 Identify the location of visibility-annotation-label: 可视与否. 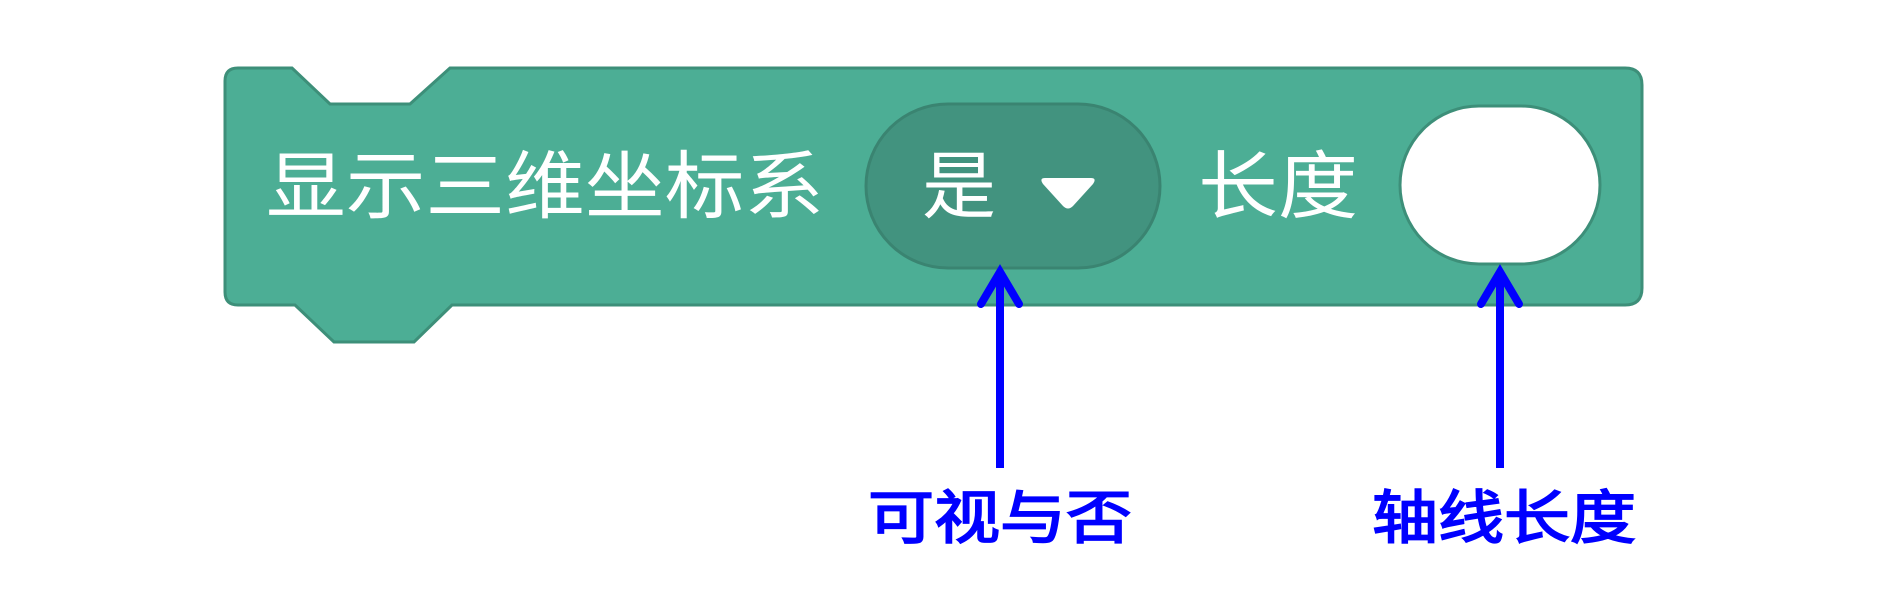
(1000, 518).